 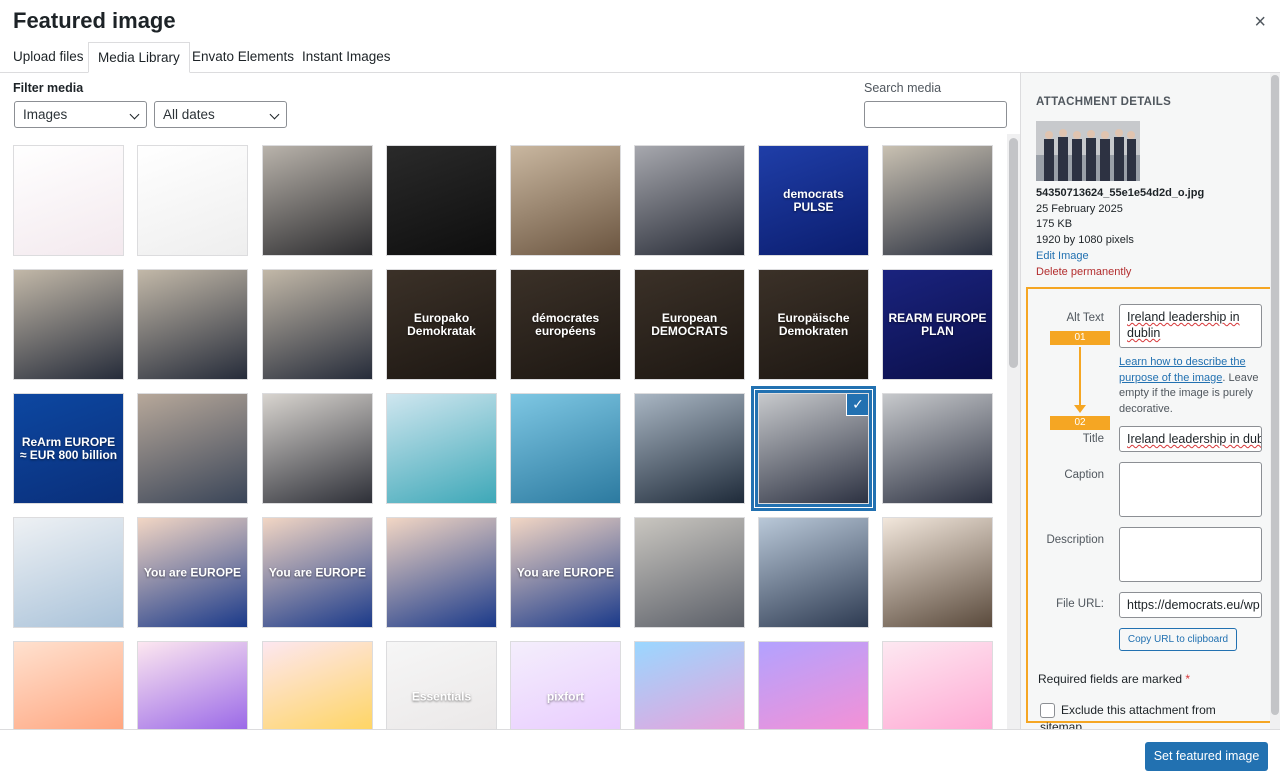 I want to click on file-url-label: File URL:, so click(x=1080, y=604).